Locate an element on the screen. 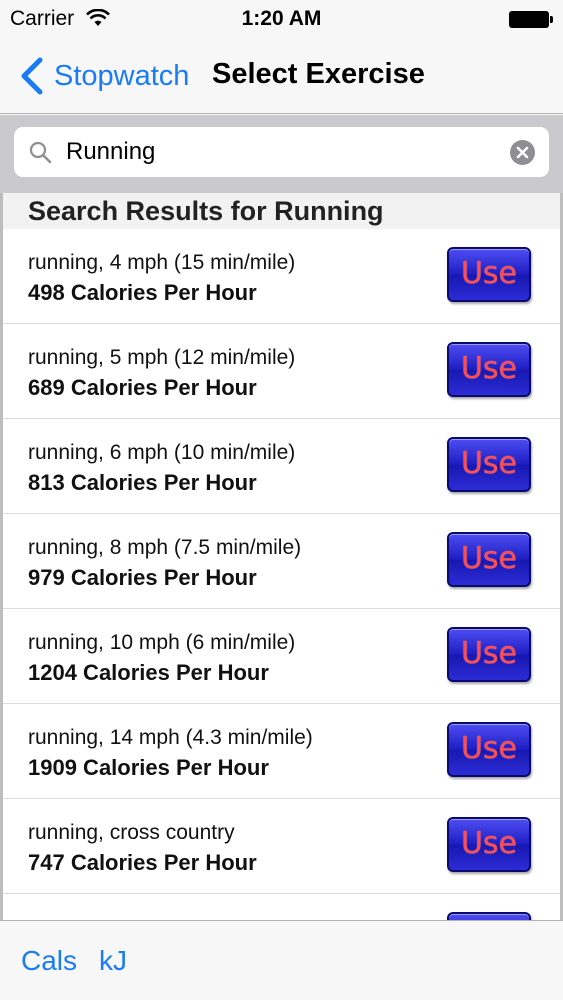  nav-bar: Stopwatch Select Exercise is located at coordinates (281, 77).